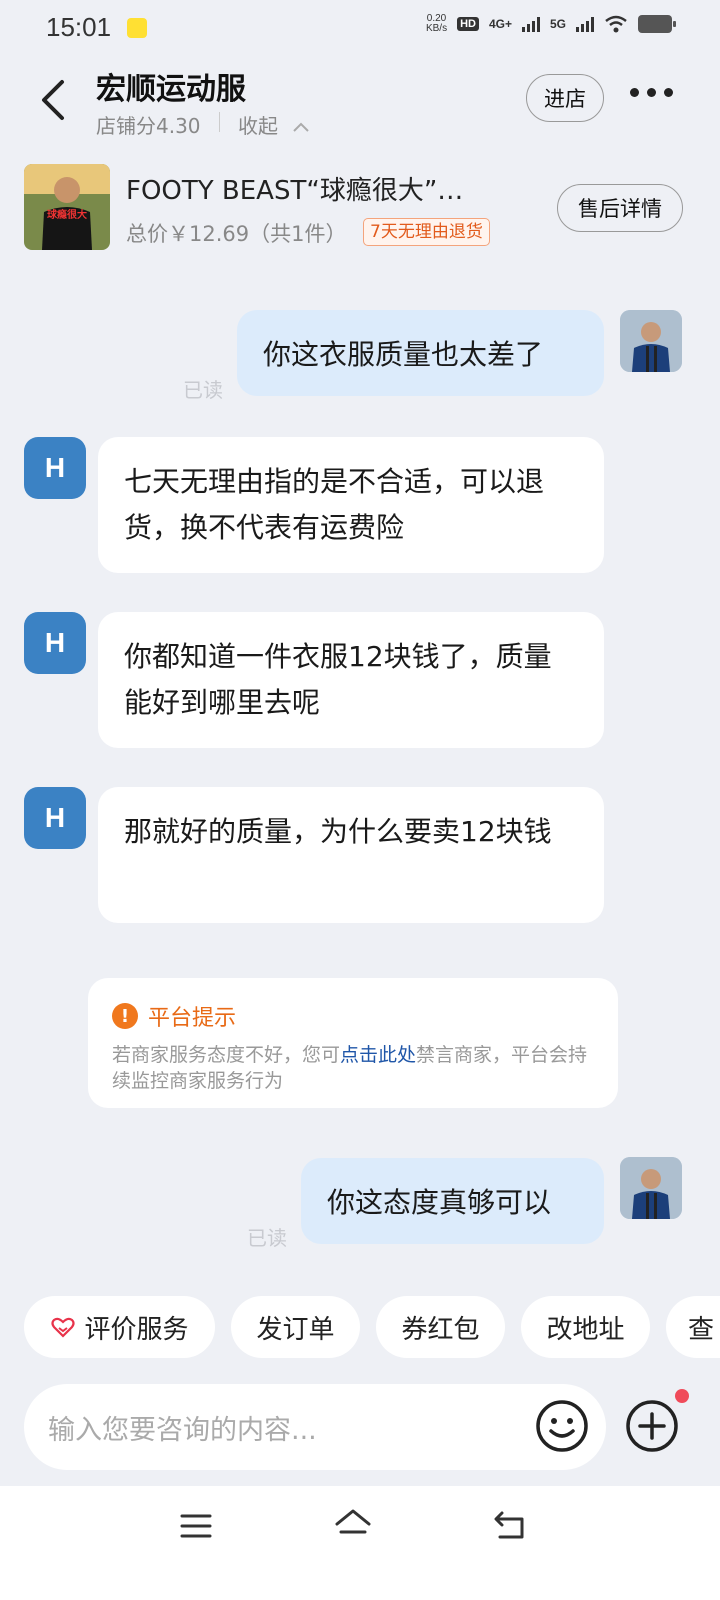 The image size is (720, 1600). Describe the element at coordinates (682, 1396) in the screenshot. I see `notification-dot` at that location.